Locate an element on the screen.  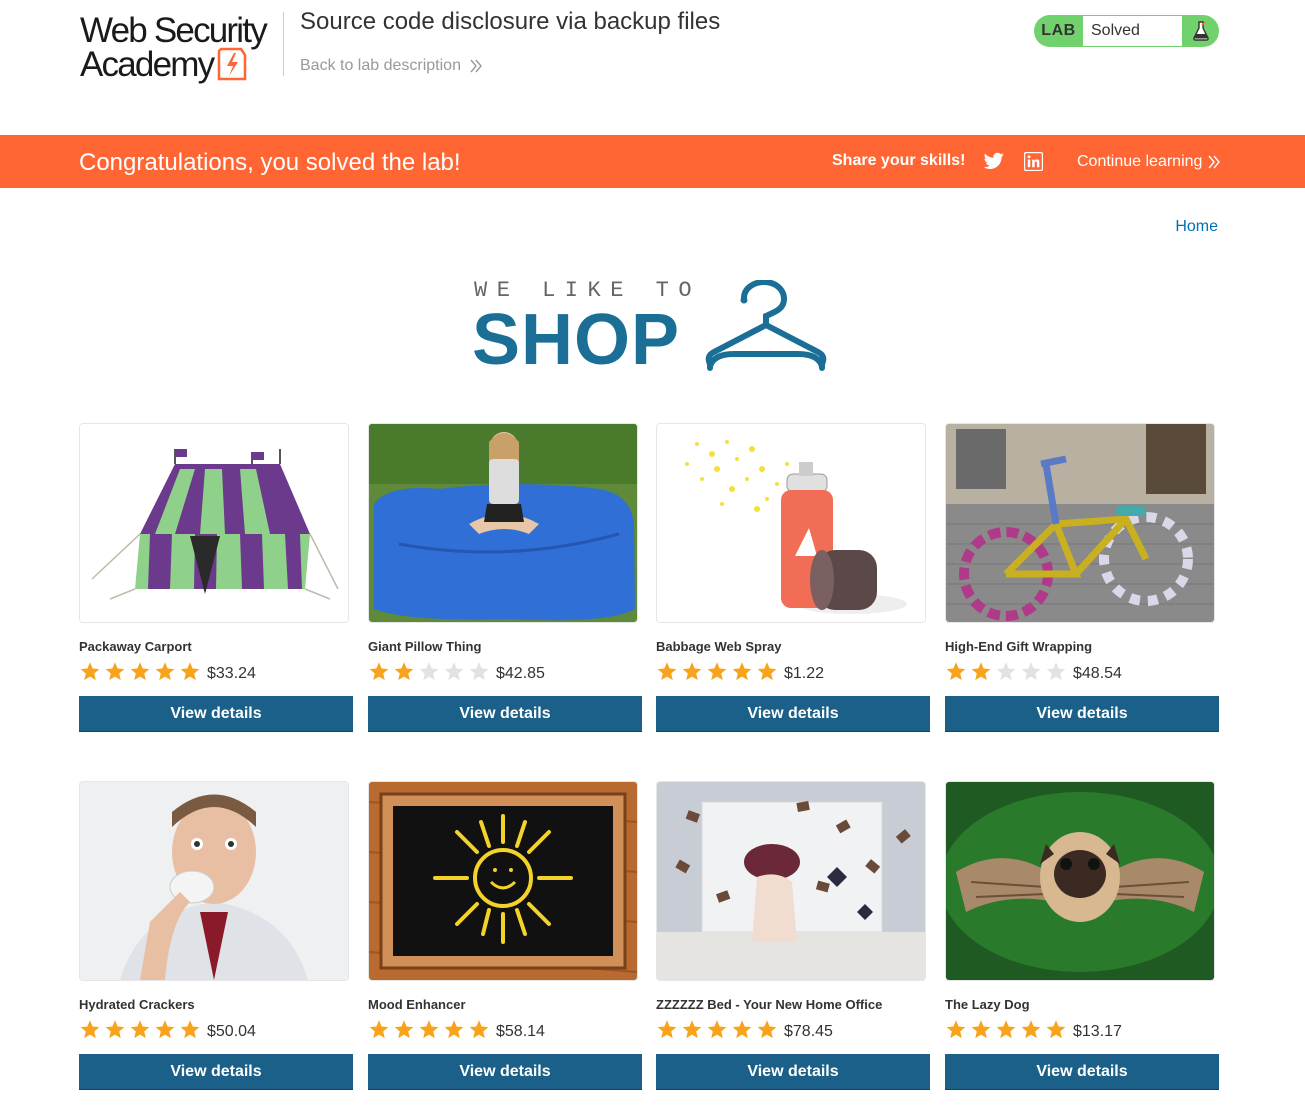
product-card: Packaway Carport $33.24 View details is located at coordinates (216, 577).